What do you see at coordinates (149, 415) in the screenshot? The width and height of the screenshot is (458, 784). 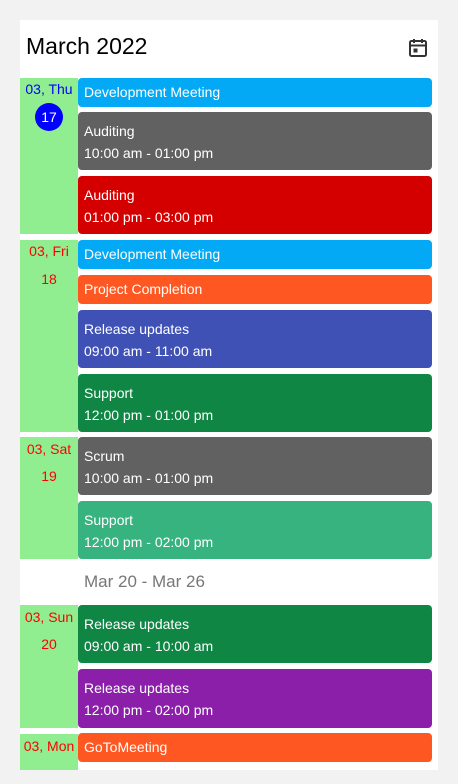 I see `event-time: 12:00 pm - 01:00 pm` at bounding box center [149, 415].